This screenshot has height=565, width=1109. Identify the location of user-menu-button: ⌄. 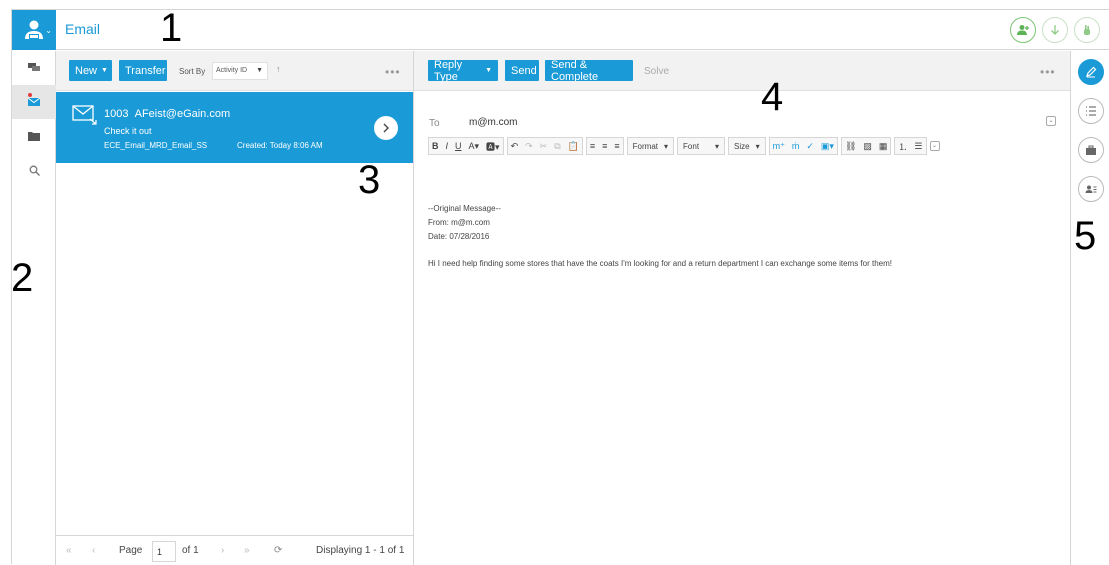
(34, 30).